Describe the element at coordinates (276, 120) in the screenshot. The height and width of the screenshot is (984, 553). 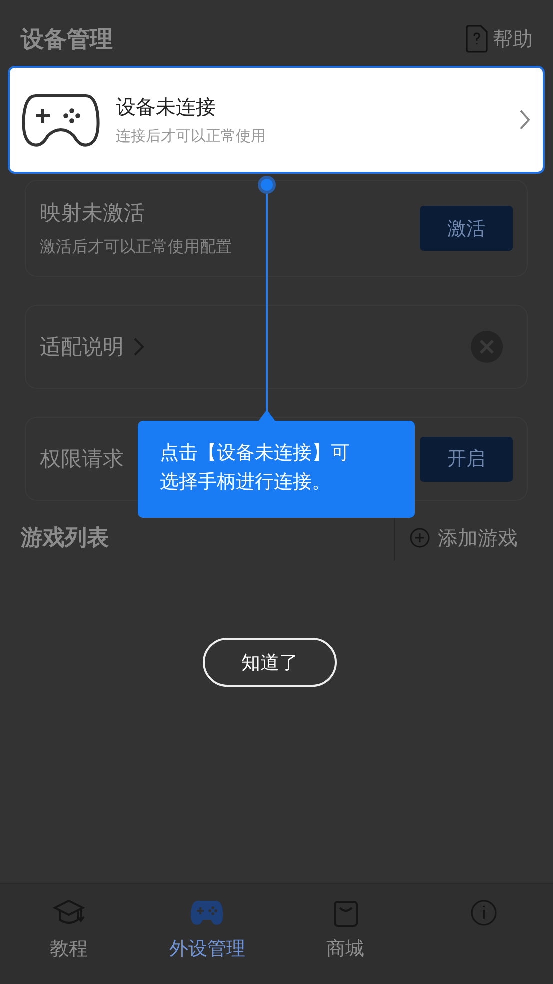
I see `device-card: 设备未连接 连接后才可以正常使用` at that location.